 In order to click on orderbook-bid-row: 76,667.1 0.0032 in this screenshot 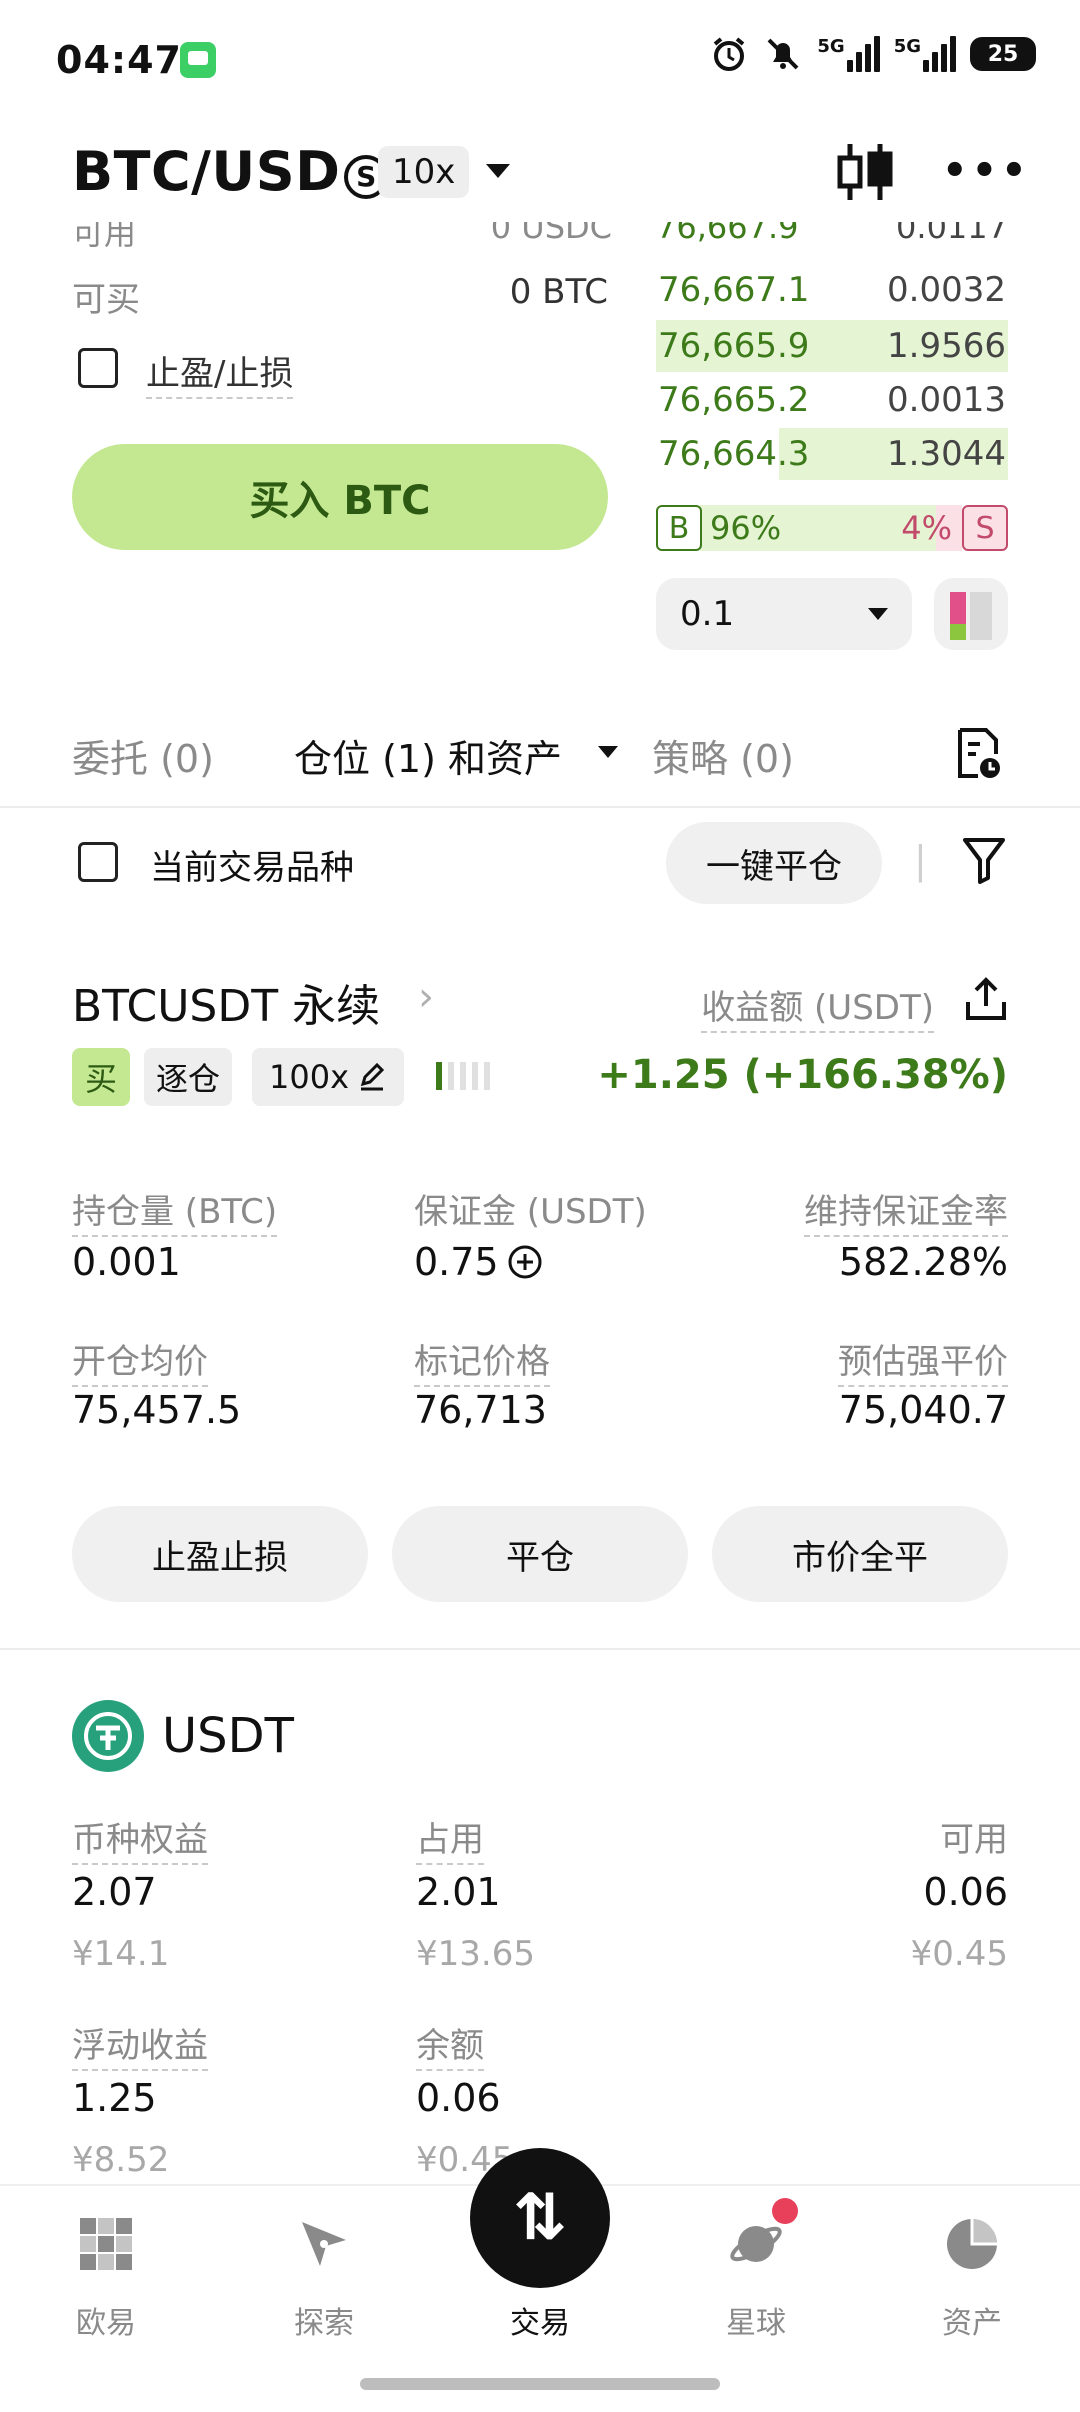, I will do `click(832, 290)`.